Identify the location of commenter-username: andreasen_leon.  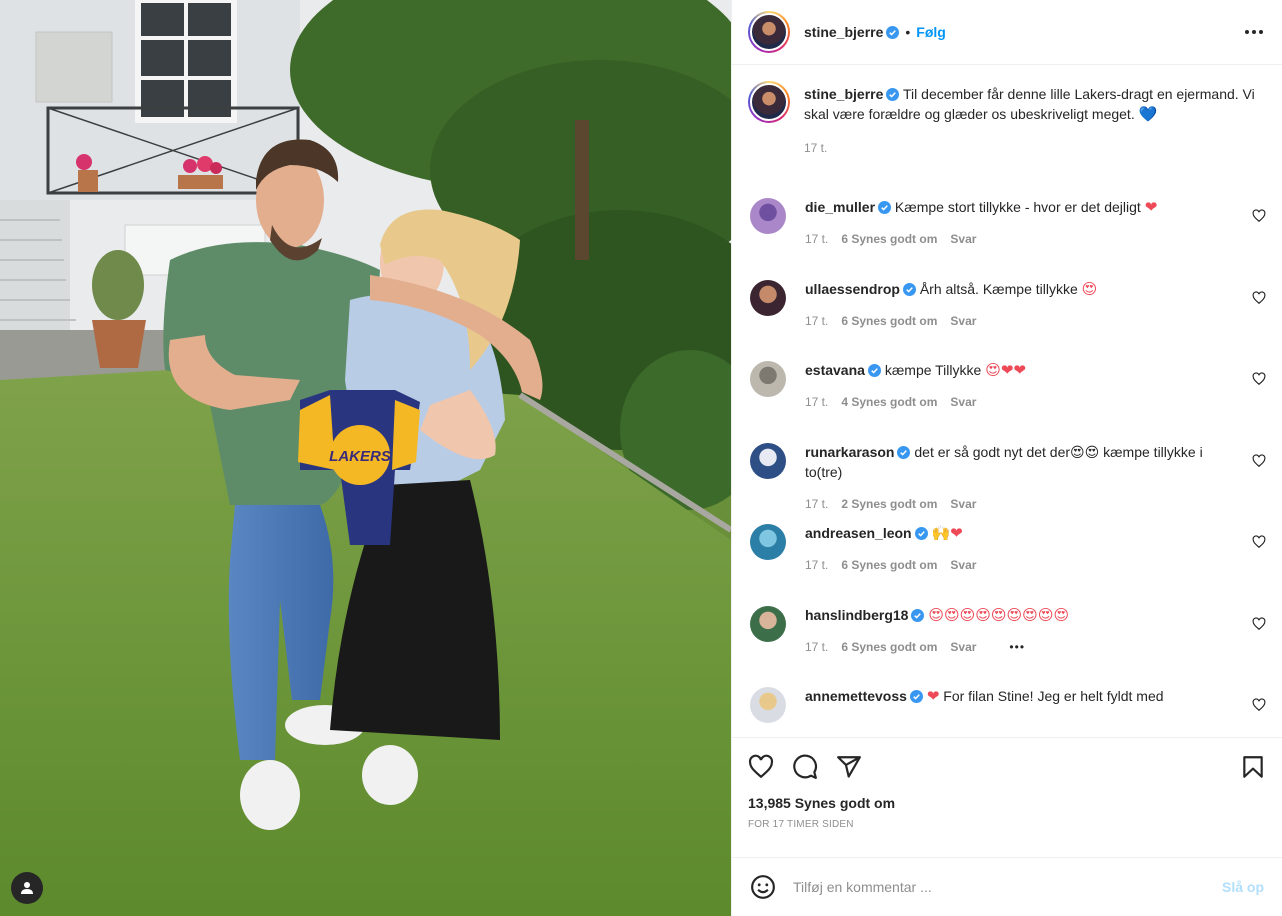
(858, 533).